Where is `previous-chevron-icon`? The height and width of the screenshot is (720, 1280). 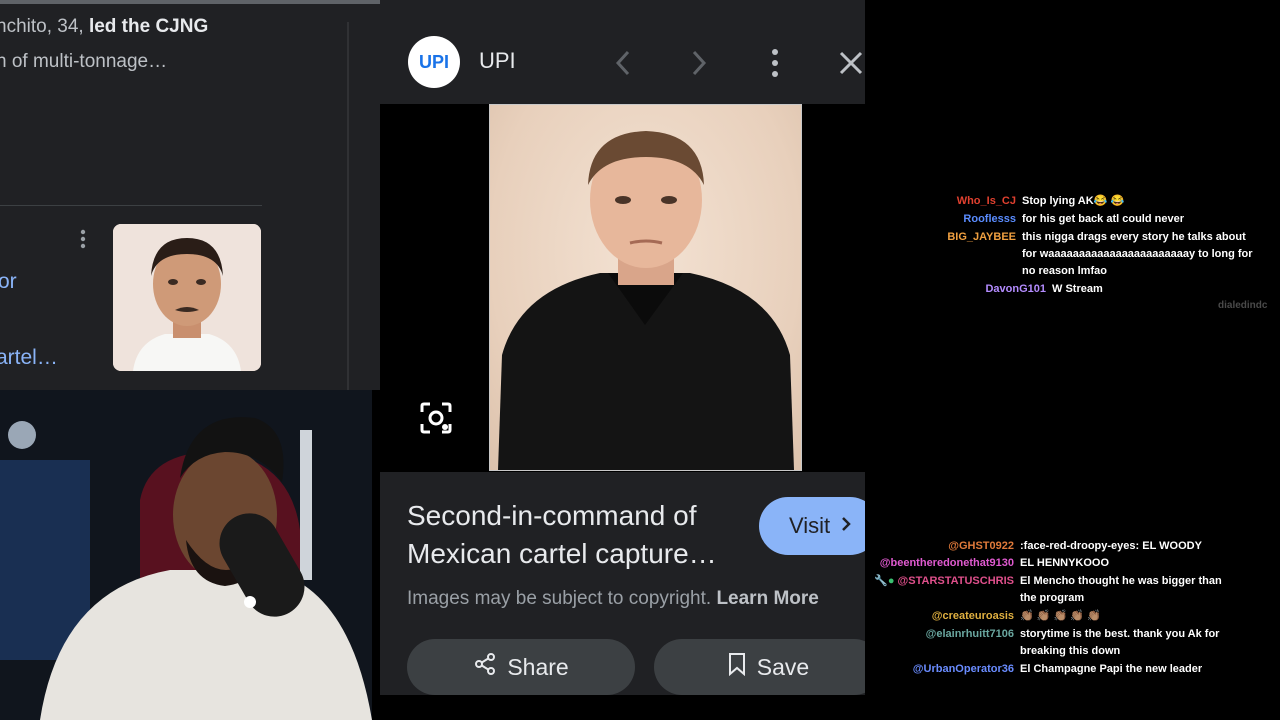 previous-chevron-icon is located at coordinates (623, 63).